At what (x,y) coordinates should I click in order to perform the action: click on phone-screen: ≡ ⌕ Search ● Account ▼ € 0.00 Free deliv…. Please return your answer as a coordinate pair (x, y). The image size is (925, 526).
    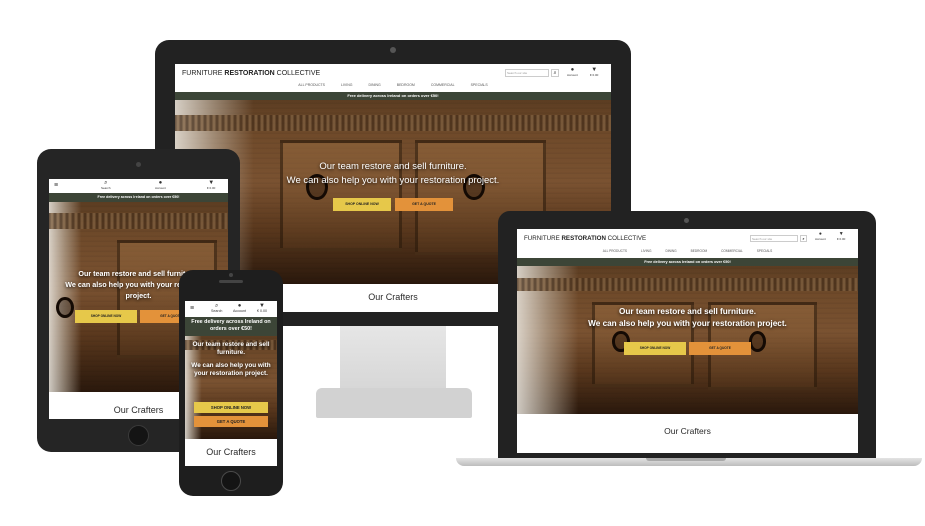
    Looking at the image, I should click on (231, 383).